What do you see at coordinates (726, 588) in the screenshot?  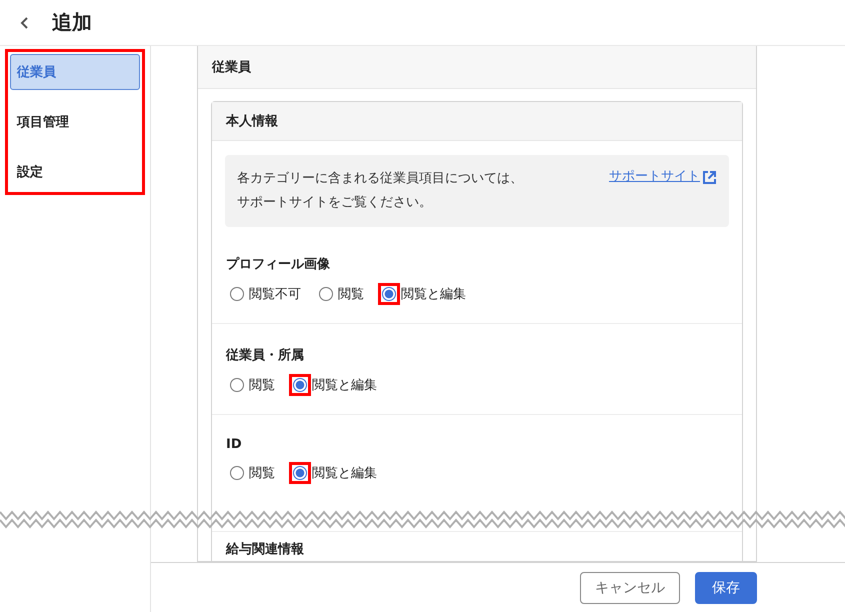 I see `save-button: 保存` at bounding box center [726, 588].